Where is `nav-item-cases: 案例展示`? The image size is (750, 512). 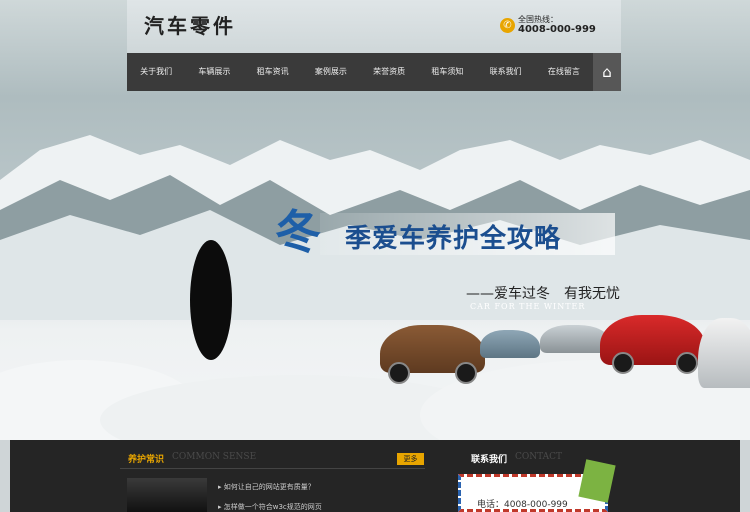
nav-item-cases: 案例展示 is located at coordinates (331, 72).